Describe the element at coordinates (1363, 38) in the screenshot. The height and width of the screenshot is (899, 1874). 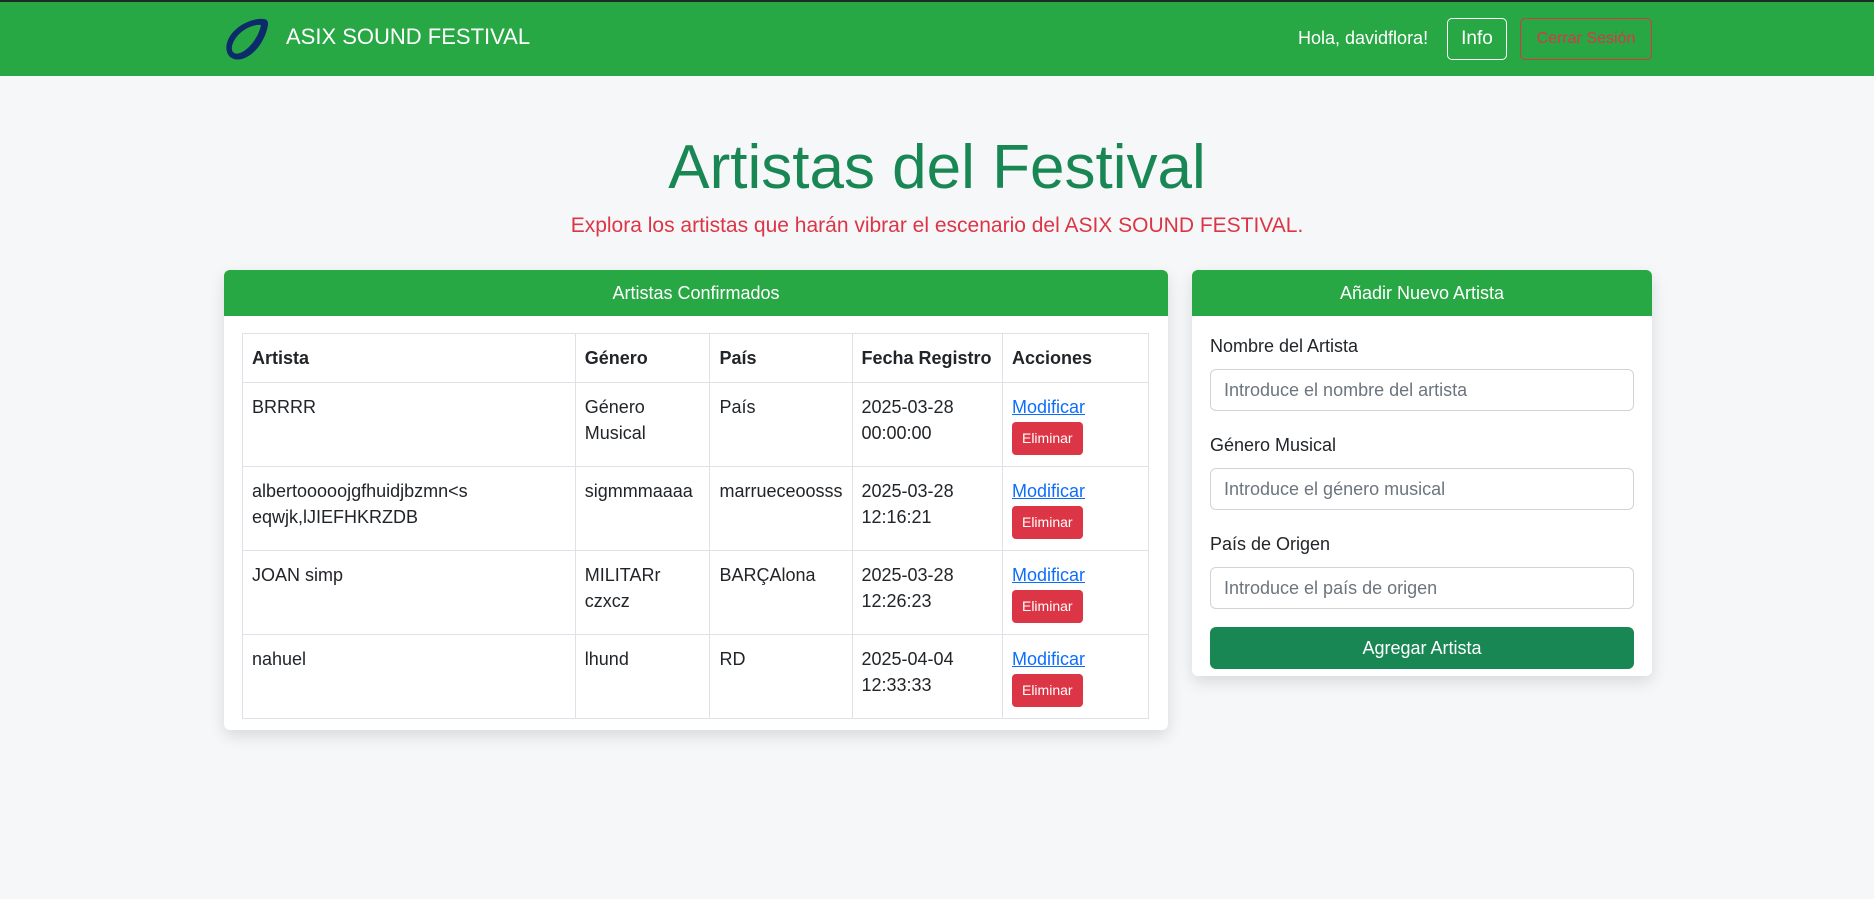
I see `user-greeting: Hola, davidflora!` at that location.